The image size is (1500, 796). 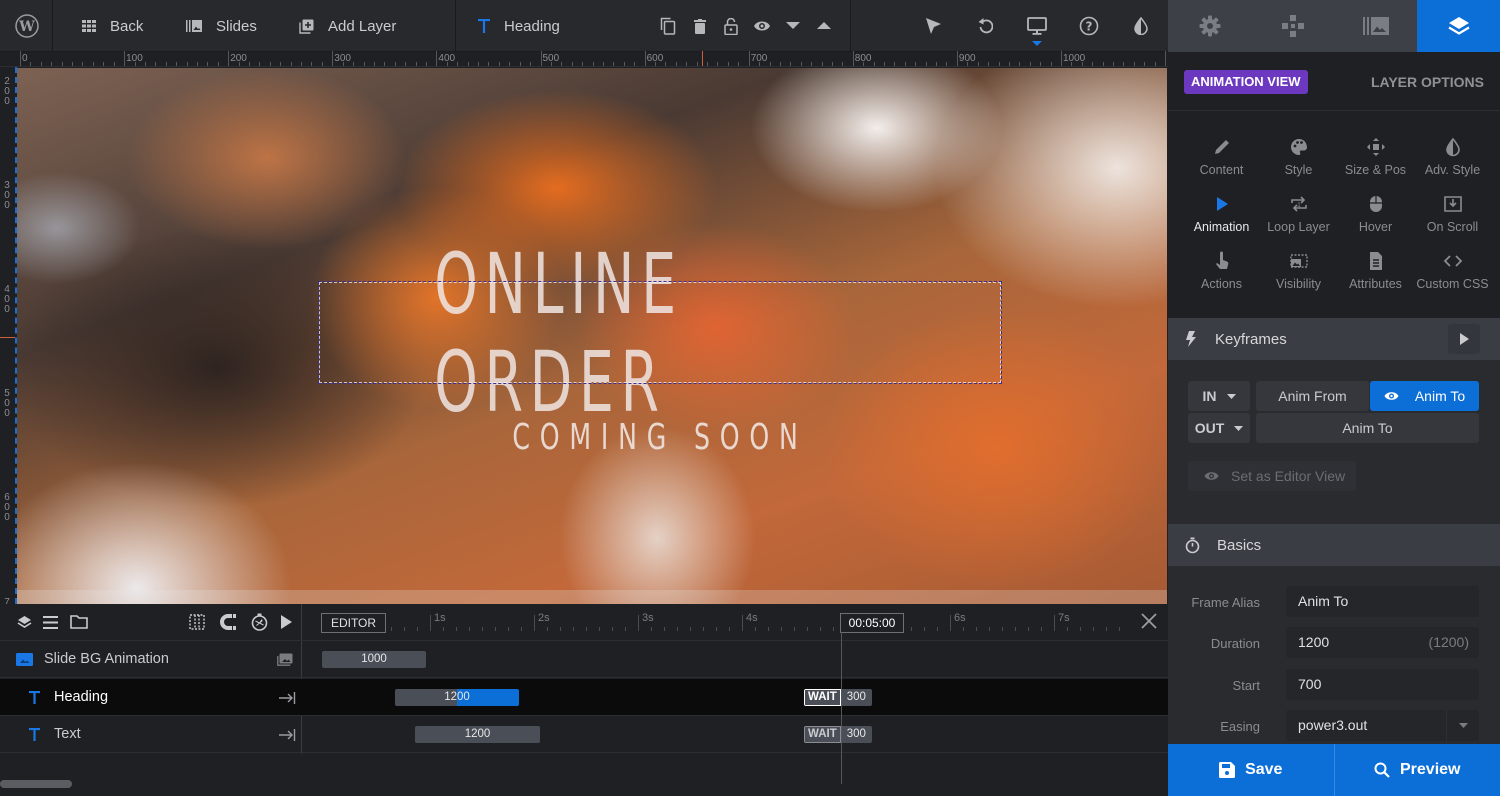 I want to click on help-icon: ?, so click(x=1089, y=26).